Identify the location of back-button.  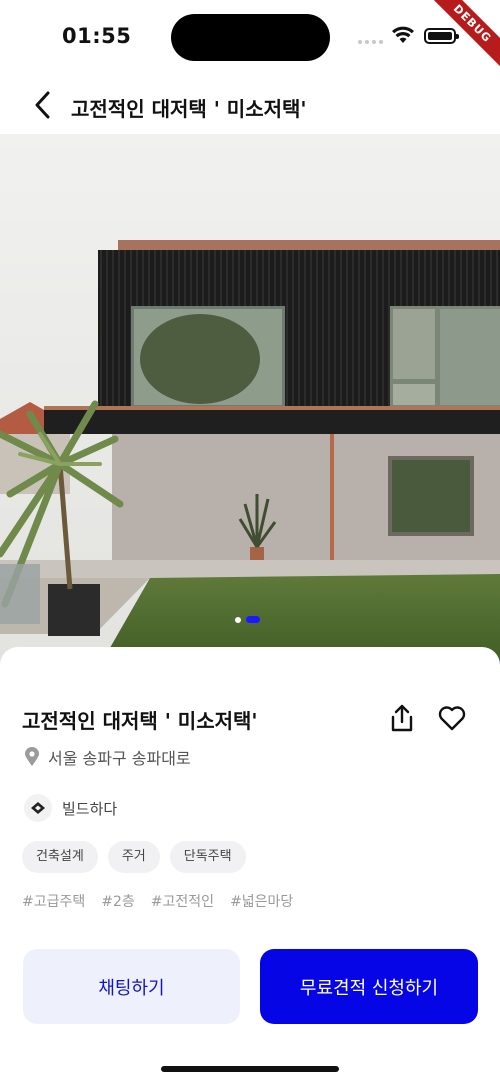
(42, 105).